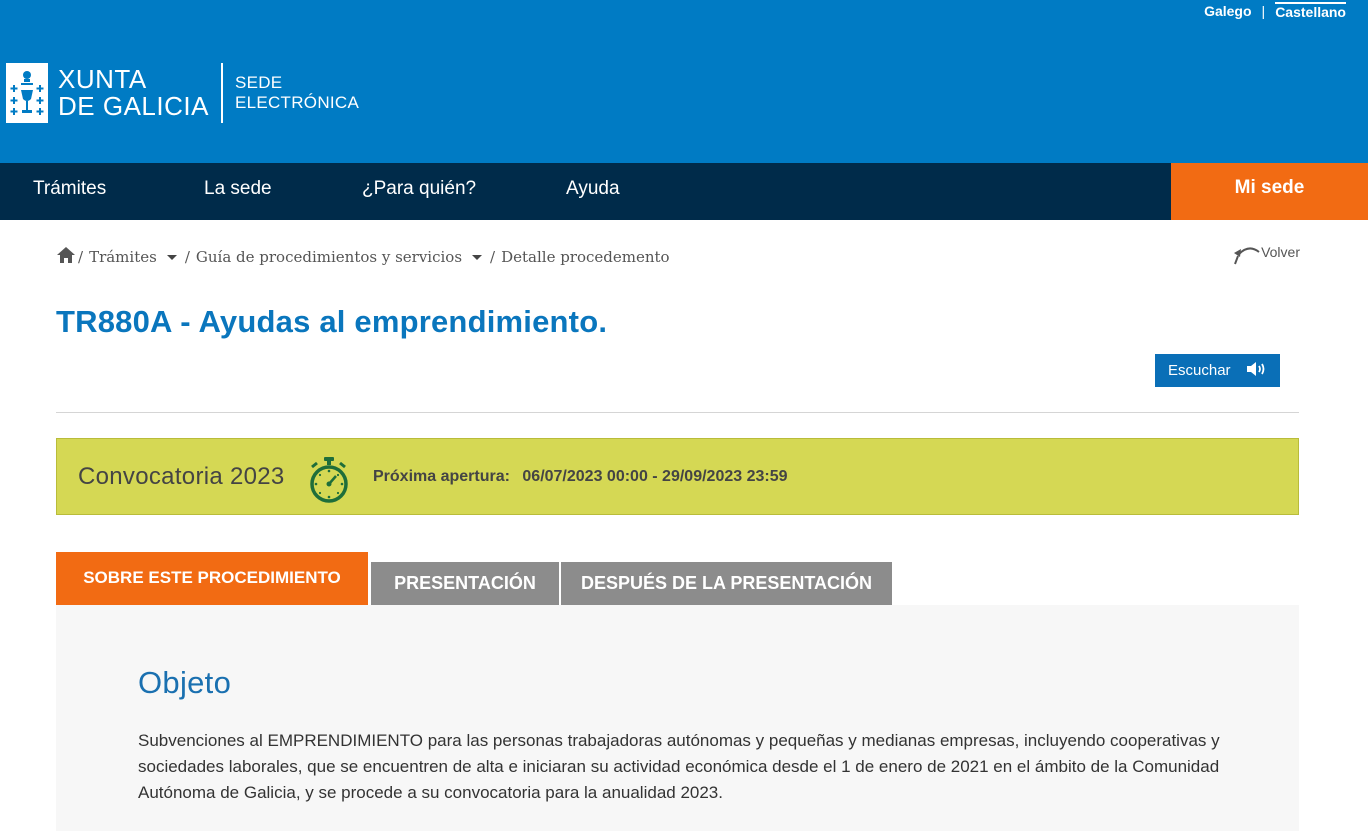 The image size is (1368, 831). What do you see at coordinates (593, 191) in the screenshot?
I see `nav-item-ayuda: Ayuda` at bounding box center [593, 191].